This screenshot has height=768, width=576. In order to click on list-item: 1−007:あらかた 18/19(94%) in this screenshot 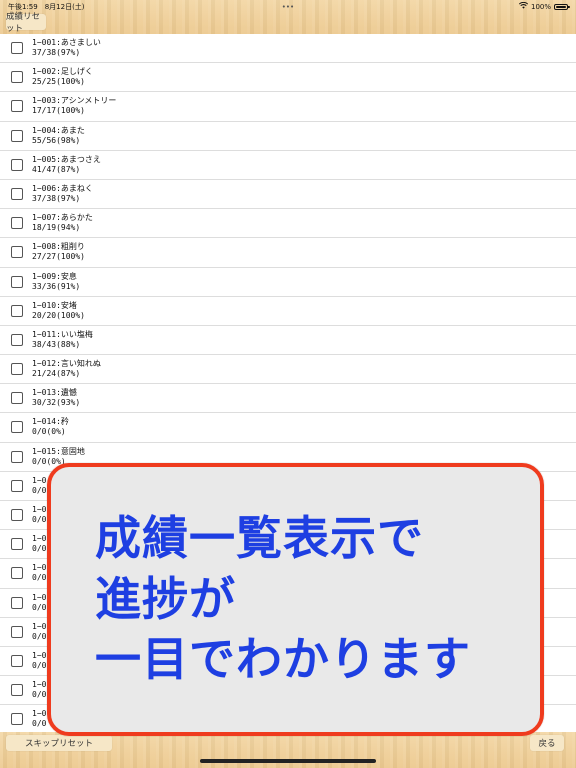, I will do `click(288, 224)`.